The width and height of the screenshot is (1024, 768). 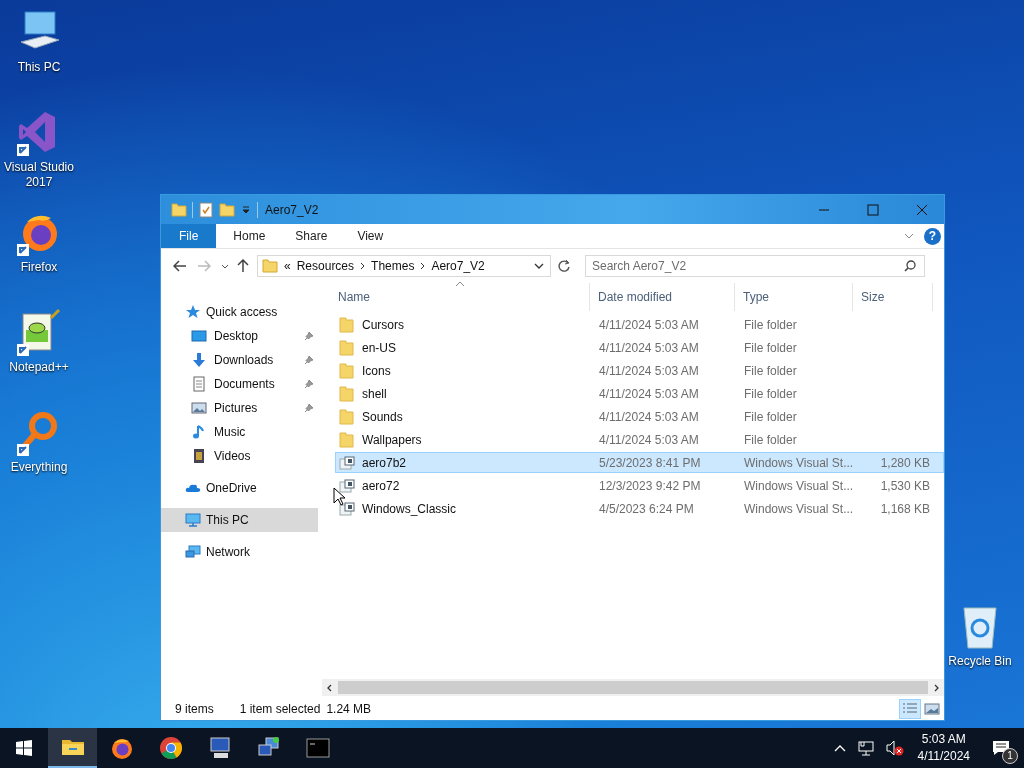 What do you see at coordinates (922, 209) in the screenshot?
I see `close-icon` at bounding box center [922, 209].